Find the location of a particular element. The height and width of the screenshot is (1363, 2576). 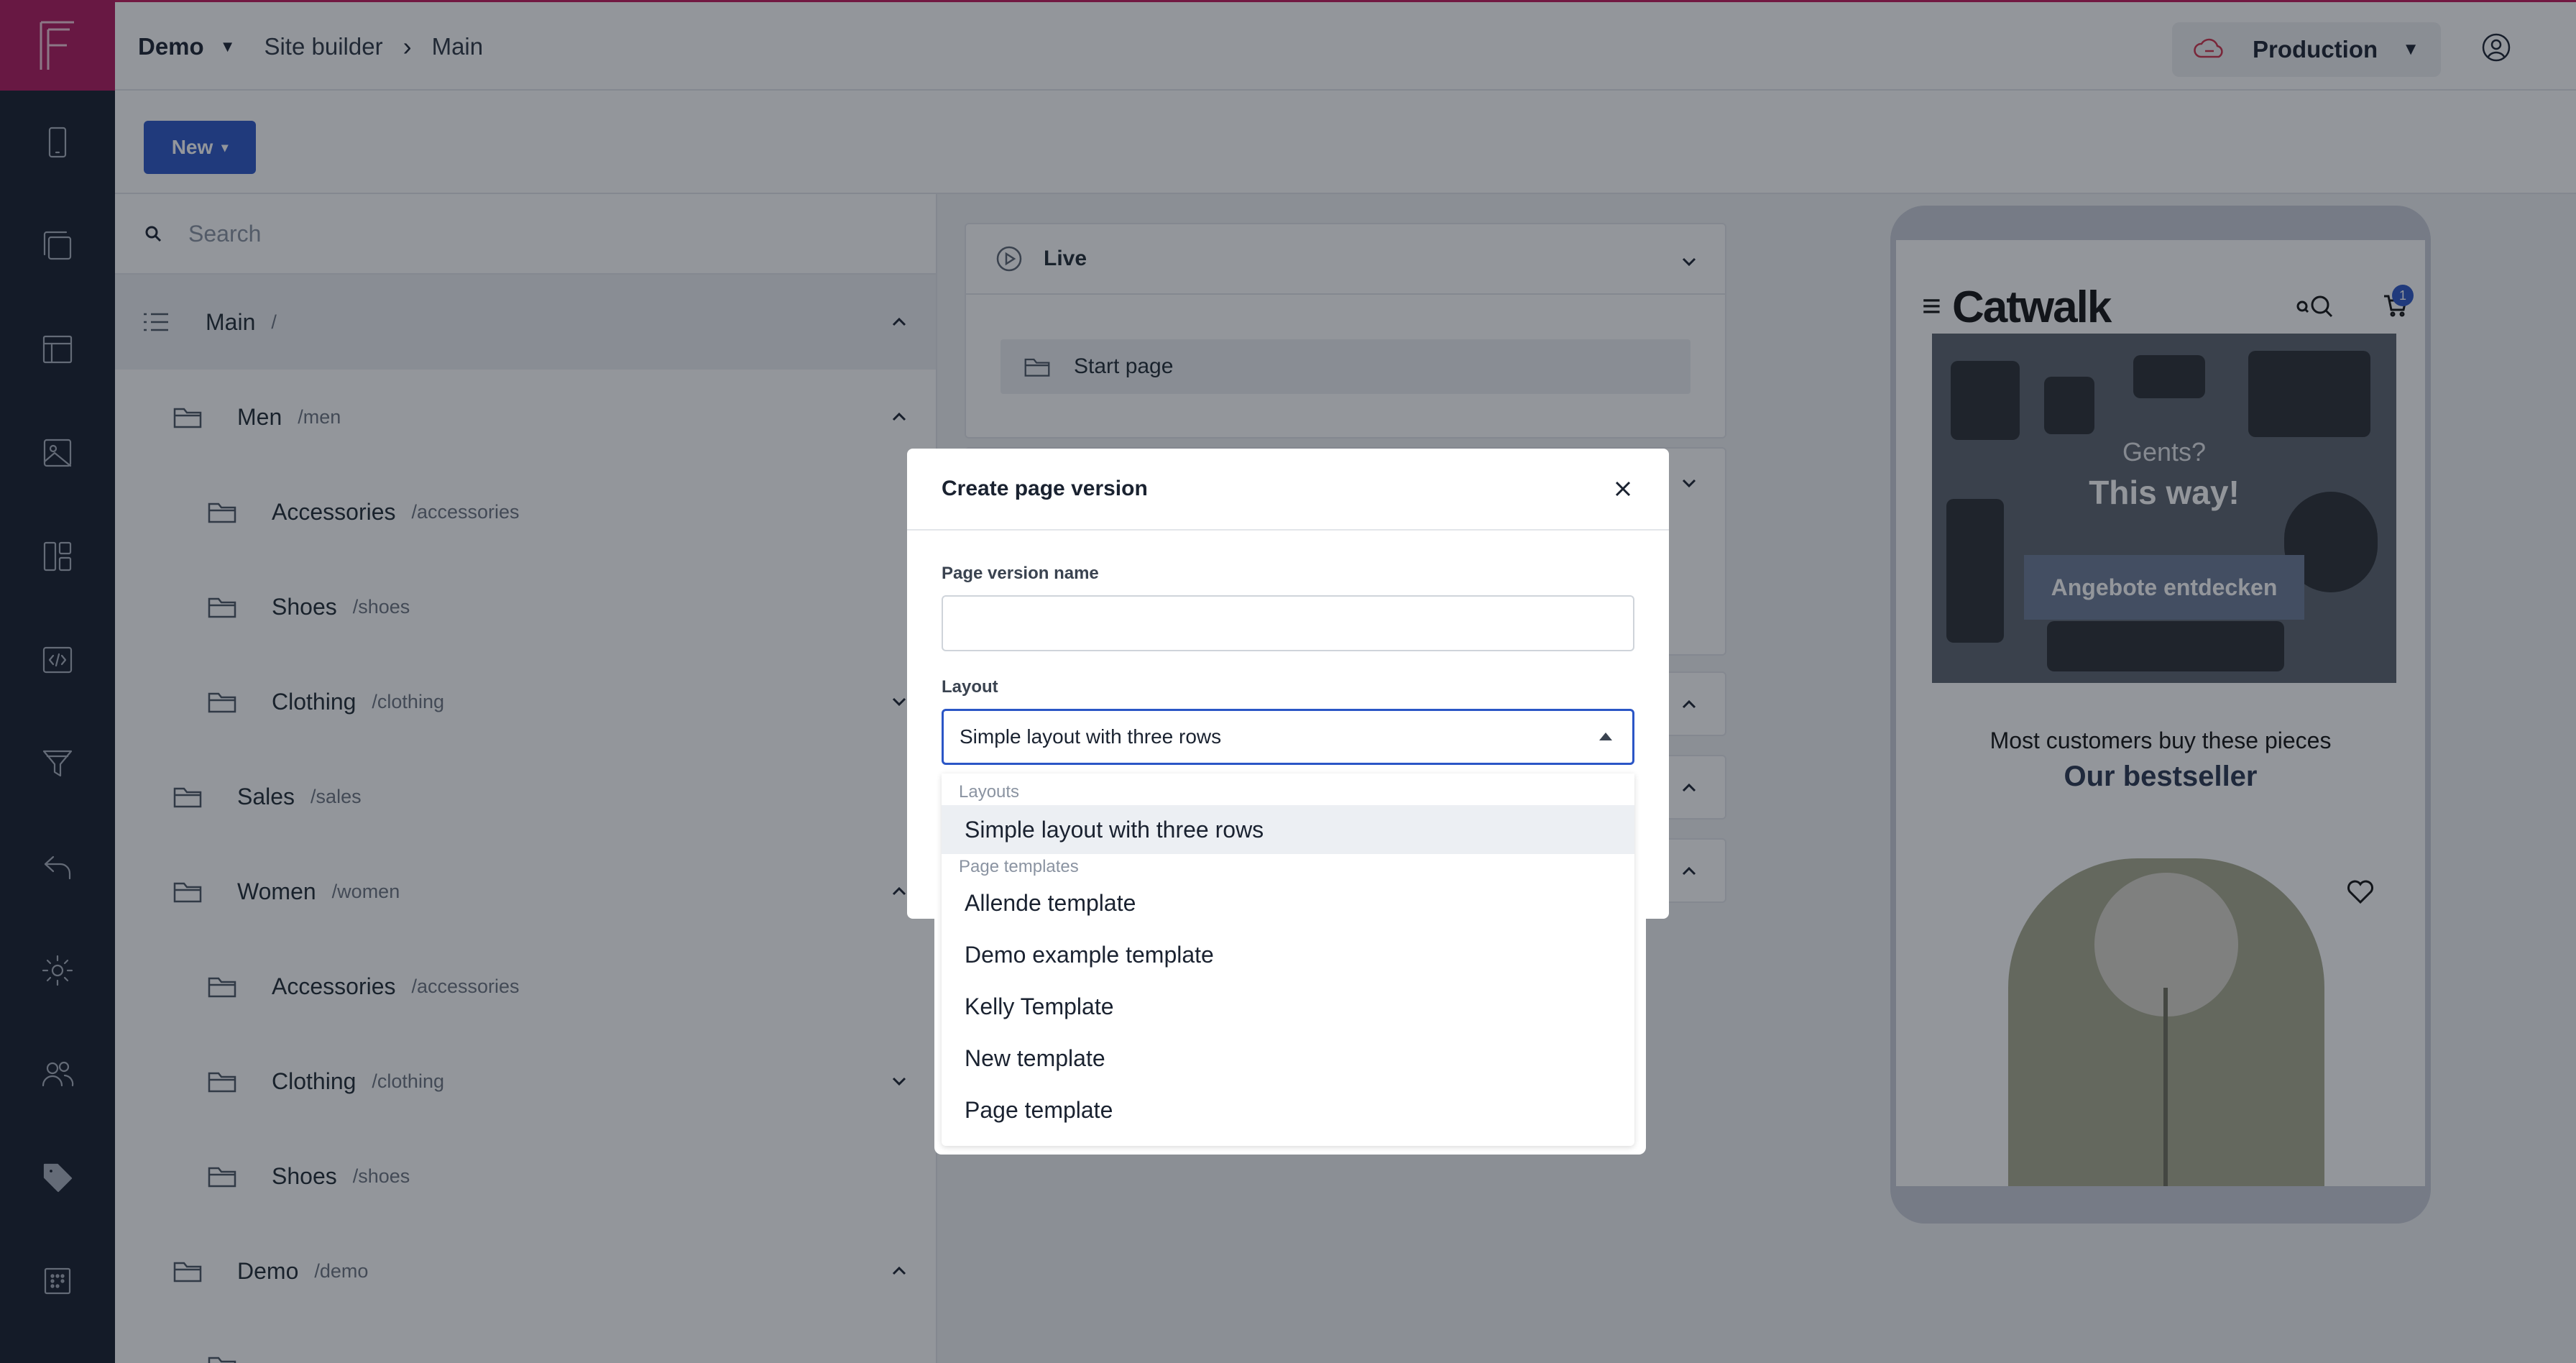

group-layouts: Layouts is located at coordinates (989, 792).